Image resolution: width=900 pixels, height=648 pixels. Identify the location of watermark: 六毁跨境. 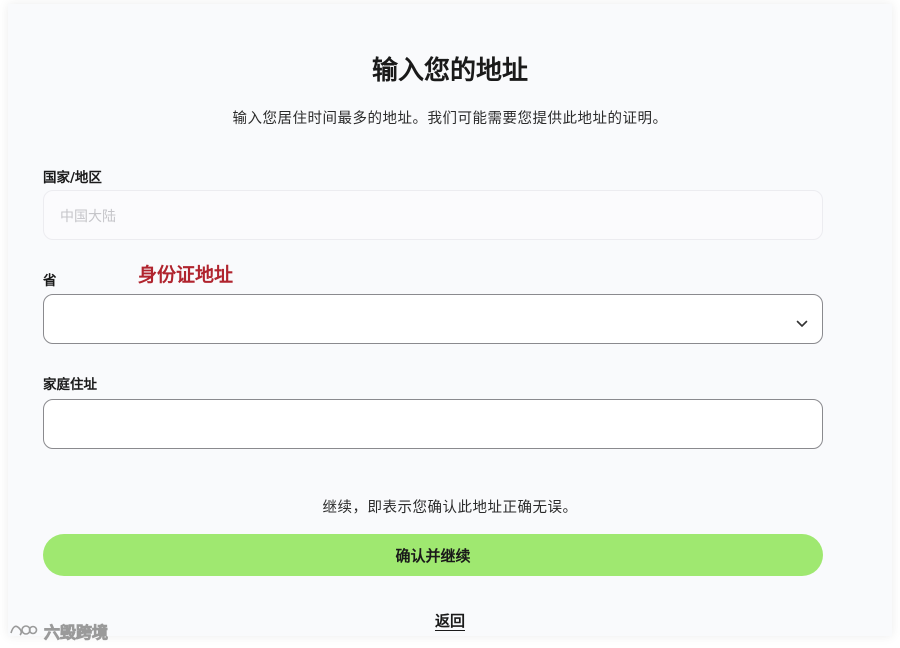
(58, 631).